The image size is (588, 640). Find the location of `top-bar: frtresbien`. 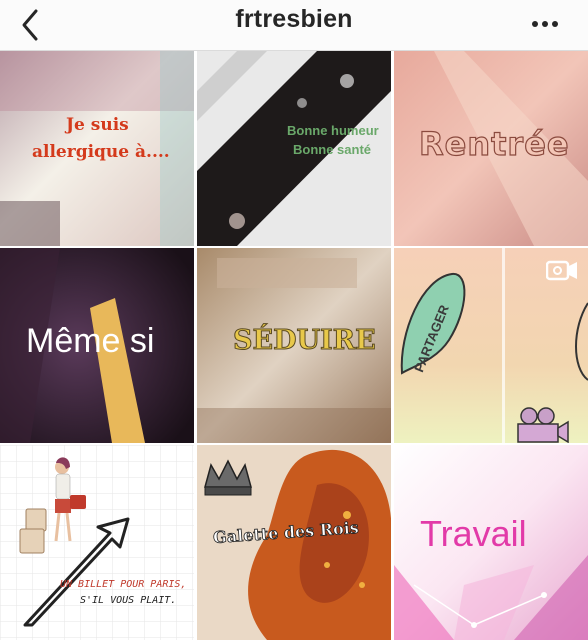

top-bar: frtresbien is located at coordinates (294, 25).